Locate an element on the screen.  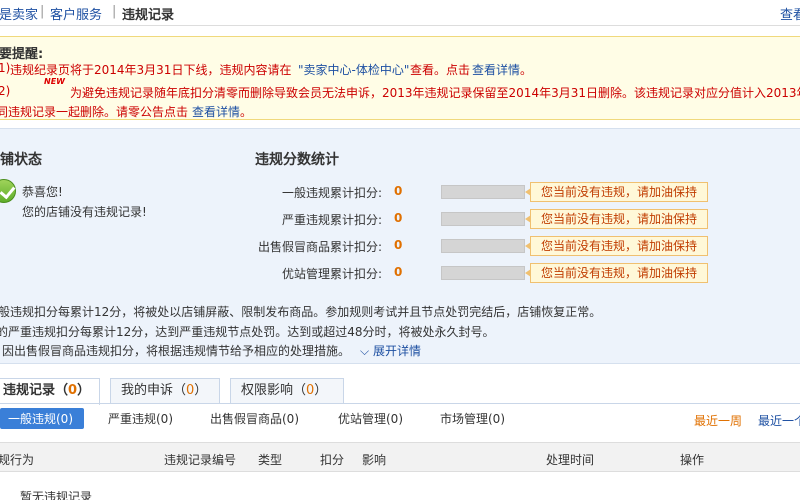
tab-count: 0 is located at coordinates (73, 390).